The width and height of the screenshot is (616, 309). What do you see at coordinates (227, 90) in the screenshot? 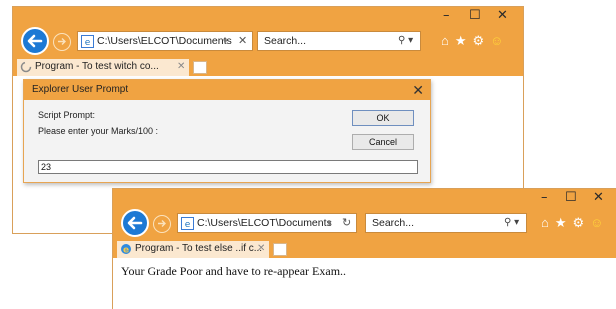
I see `dialog-title: Explorer User Prompt ✕` at bounding box center [227, 90].